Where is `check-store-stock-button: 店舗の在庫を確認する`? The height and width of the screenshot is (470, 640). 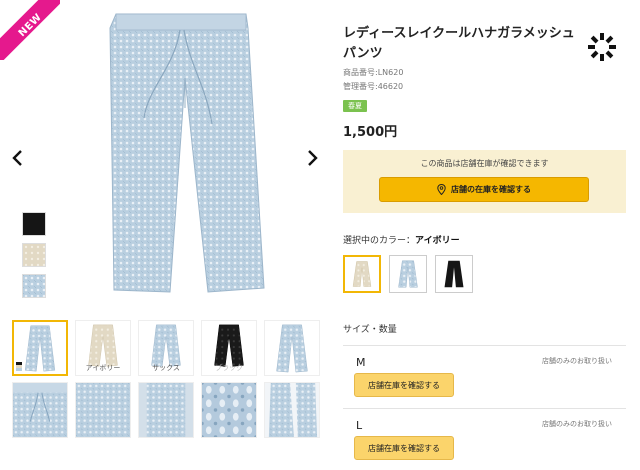 check-store-stock-button: 店舗の在庫を確認する is located at coordinates (484, 189).